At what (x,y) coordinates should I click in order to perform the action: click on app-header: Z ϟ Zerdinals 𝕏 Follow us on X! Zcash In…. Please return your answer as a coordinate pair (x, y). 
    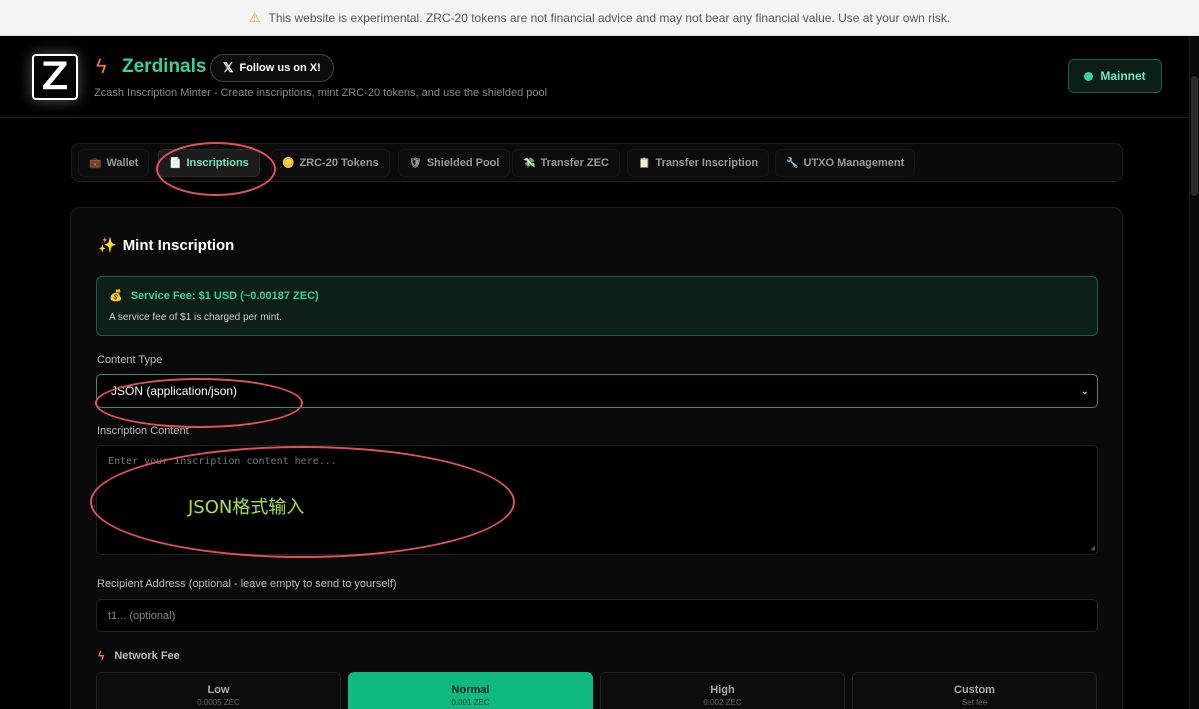
    Looking at the image, I should click on (594, 77).